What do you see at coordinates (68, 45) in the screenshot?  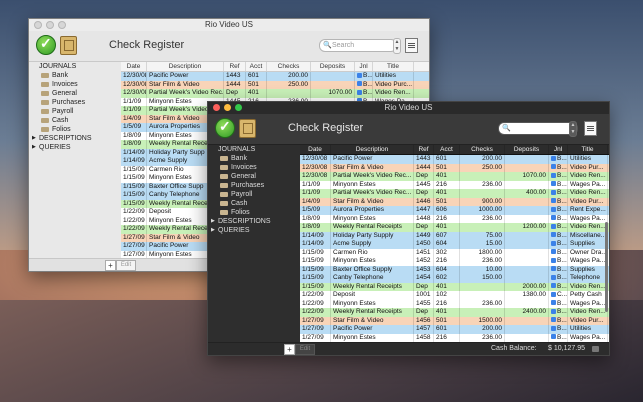 I see `ledger-book-icon` at bounding box center [68, 45].